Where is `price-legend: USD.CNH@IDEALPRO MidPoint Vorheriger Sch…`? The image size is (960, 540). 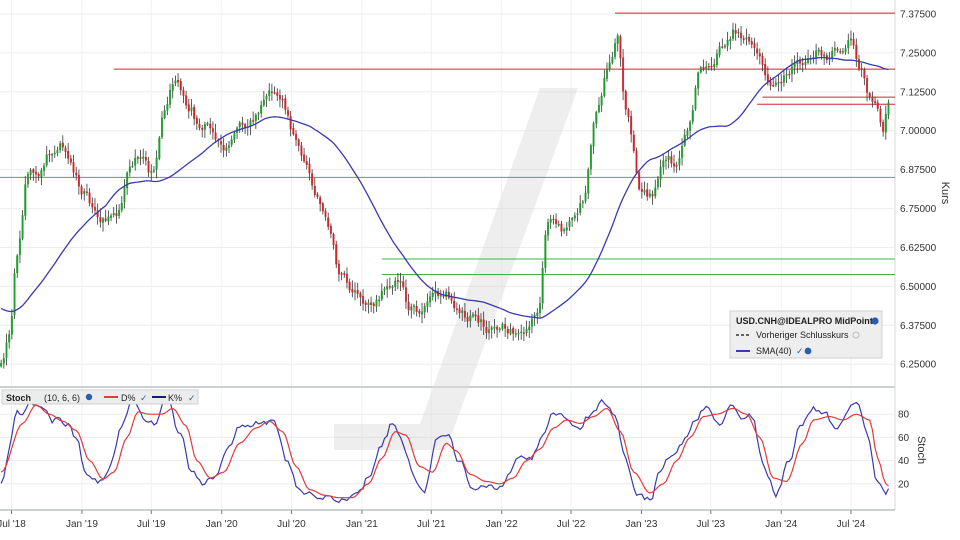 price-legend: USD.CNH@IDEALPRO MidPoint Vorheriger Sch… is located at coordinates (806, 334).